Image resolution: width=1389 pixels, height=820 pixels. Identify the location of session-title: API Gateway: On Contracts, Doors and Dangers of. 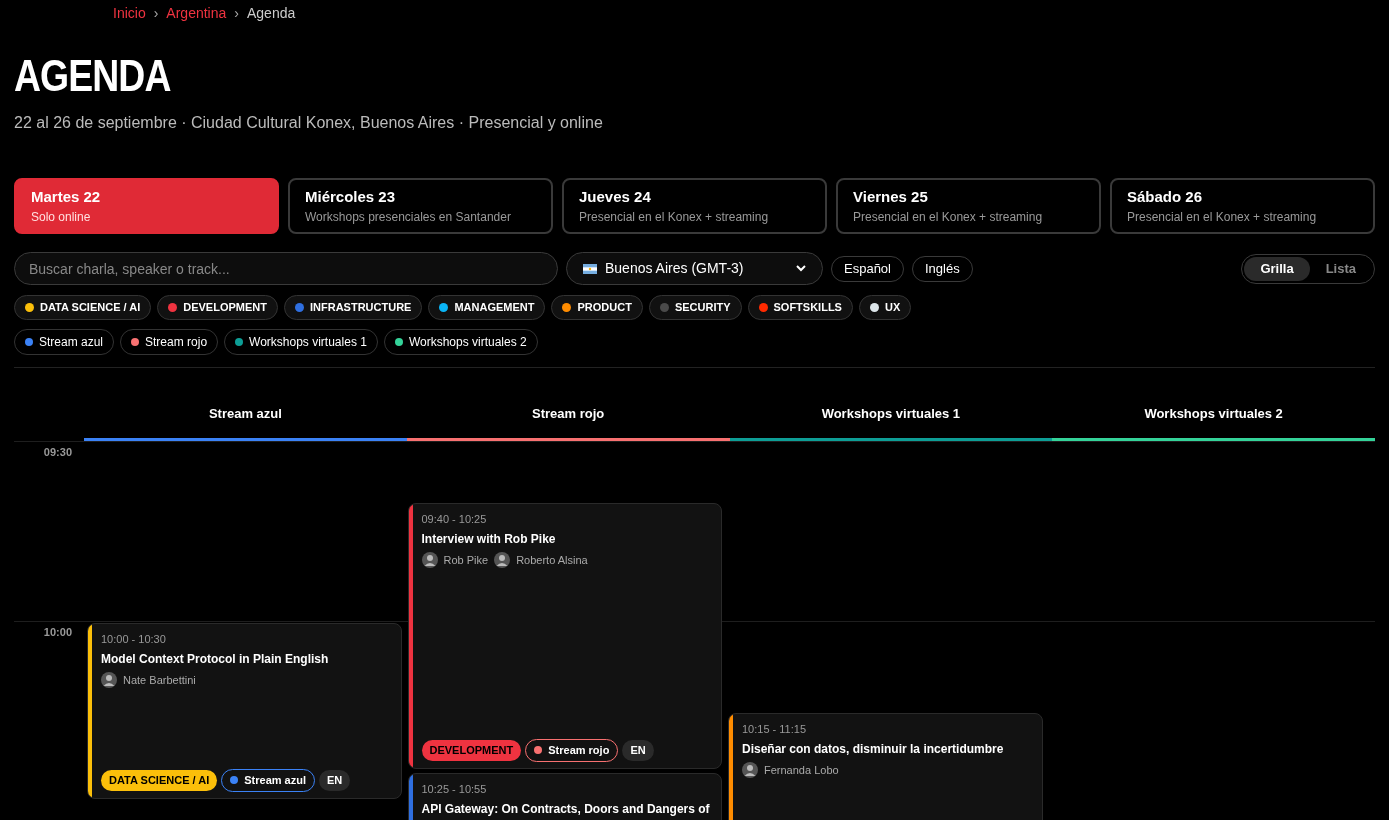
(566, 809).